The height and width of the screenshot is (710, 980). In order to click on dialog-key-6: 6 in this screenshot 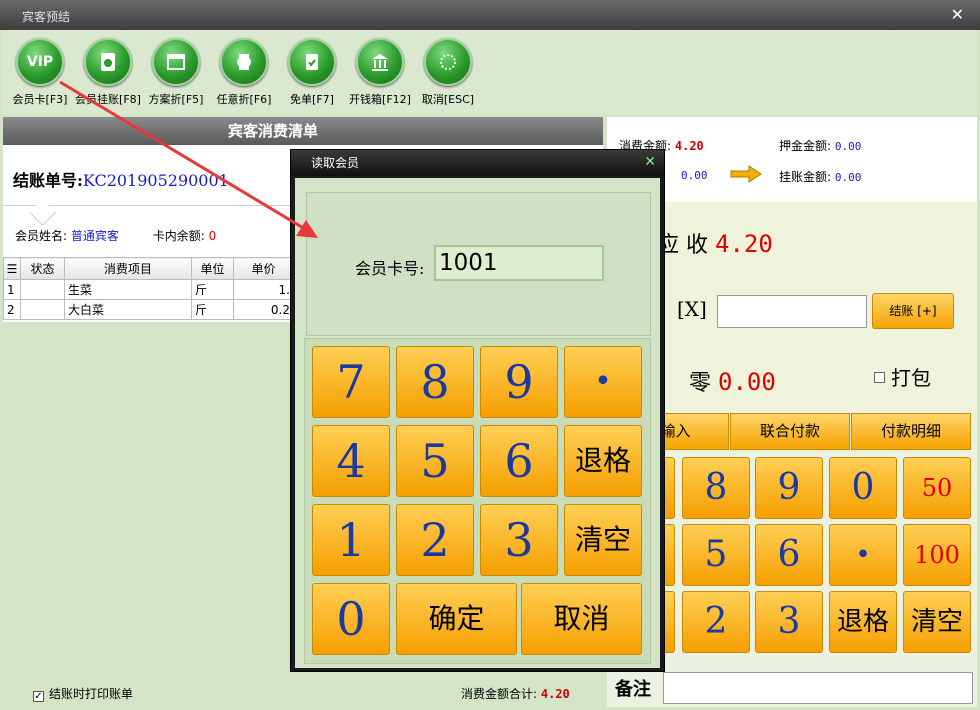, I will do `click(519, 461)`.